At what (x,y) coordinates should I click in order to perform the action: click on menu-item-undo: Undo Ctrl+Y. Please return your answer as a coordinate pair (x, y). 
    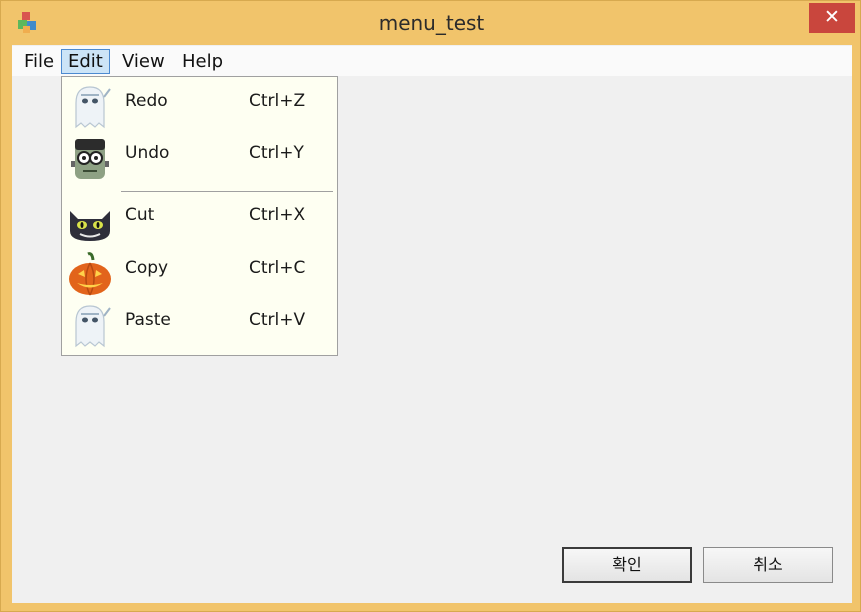
    Looking at the image, I should click on (199, 159).